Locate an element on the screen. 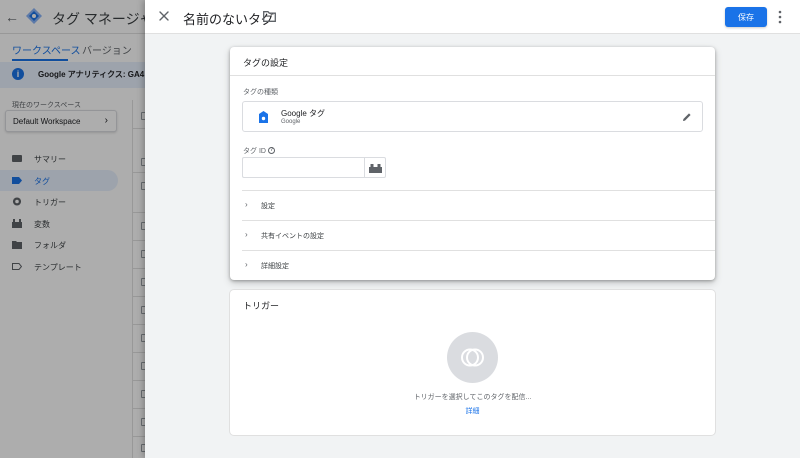 This screenshot has width=800, height=458. more-vert-icon is located at coordinates (780, 17).